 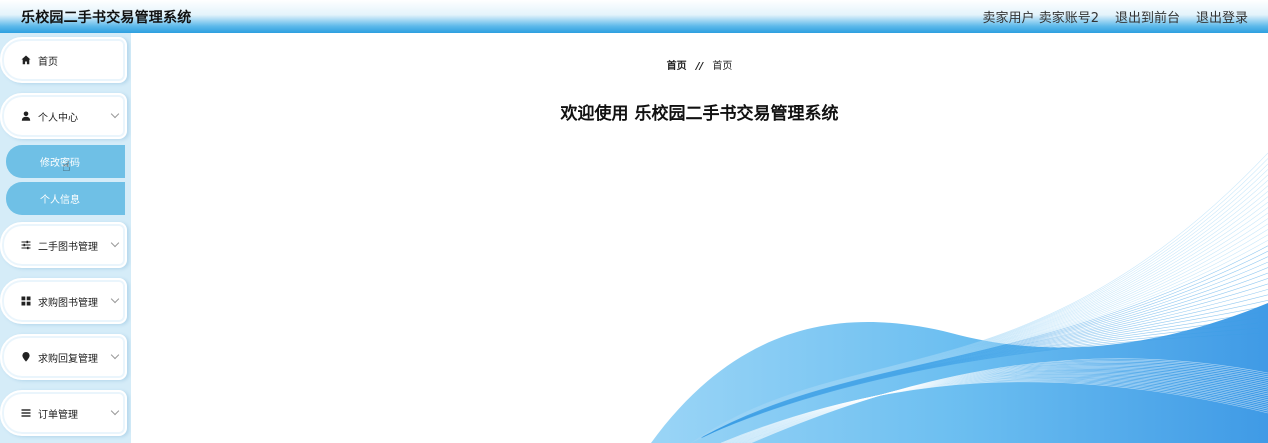 I want to click on sidebar-item-label: 订单管理, so click(x=58, y=415).